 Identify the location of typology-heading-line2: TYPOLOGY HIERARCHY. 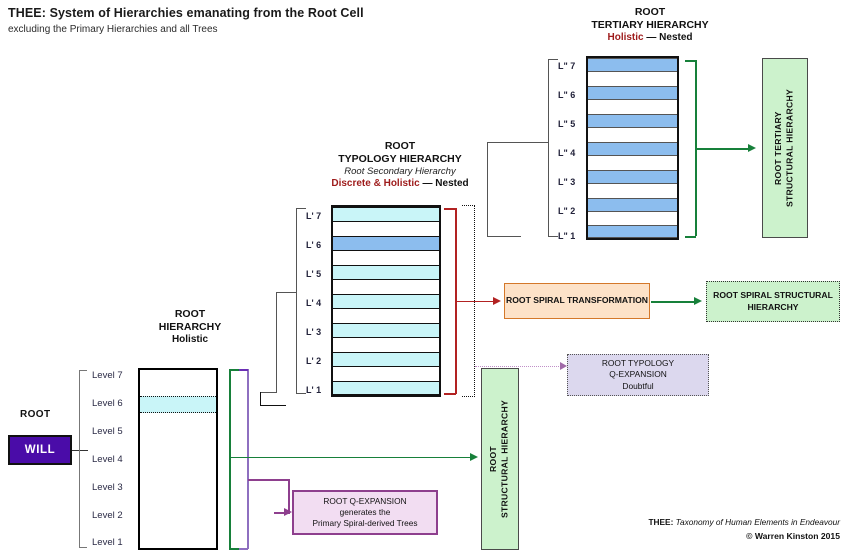
(400, 159).